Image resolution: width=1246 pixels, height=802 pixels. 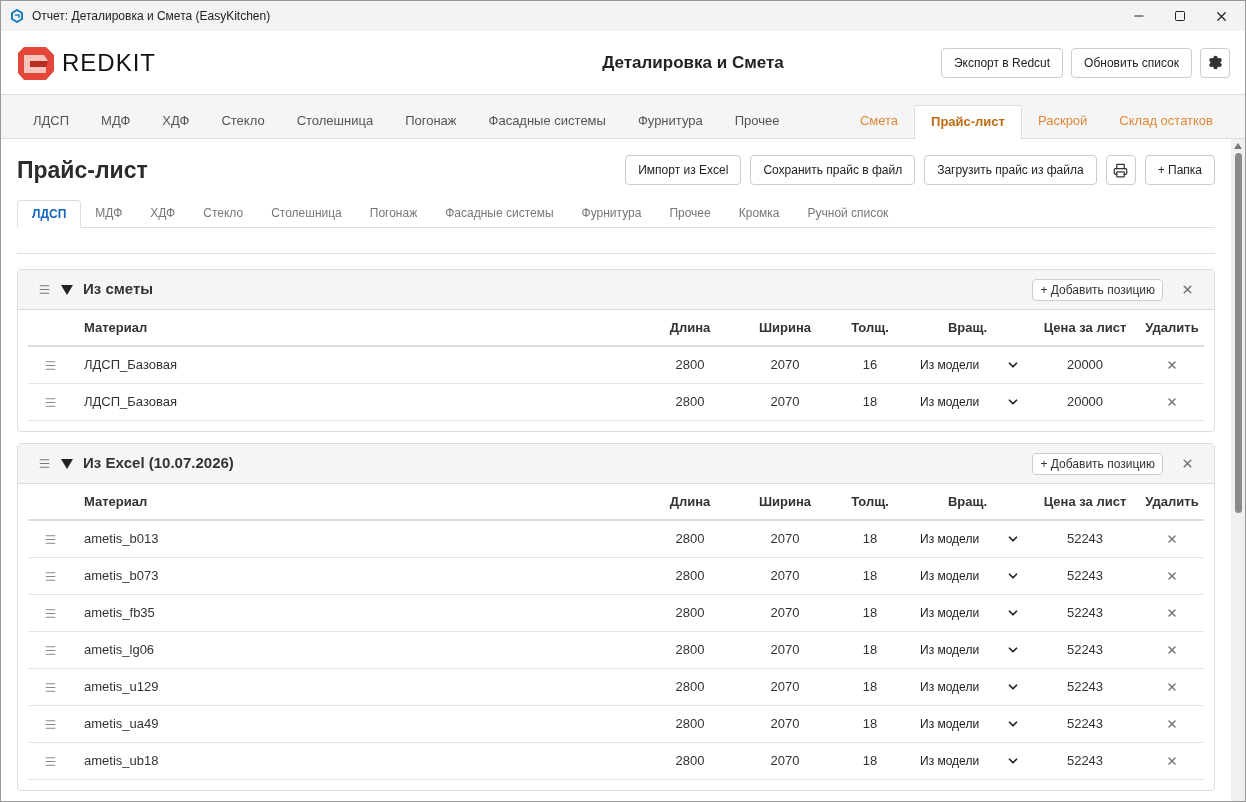 I want to click on category-tab: ЛДСП, so click(x=49, y=214).